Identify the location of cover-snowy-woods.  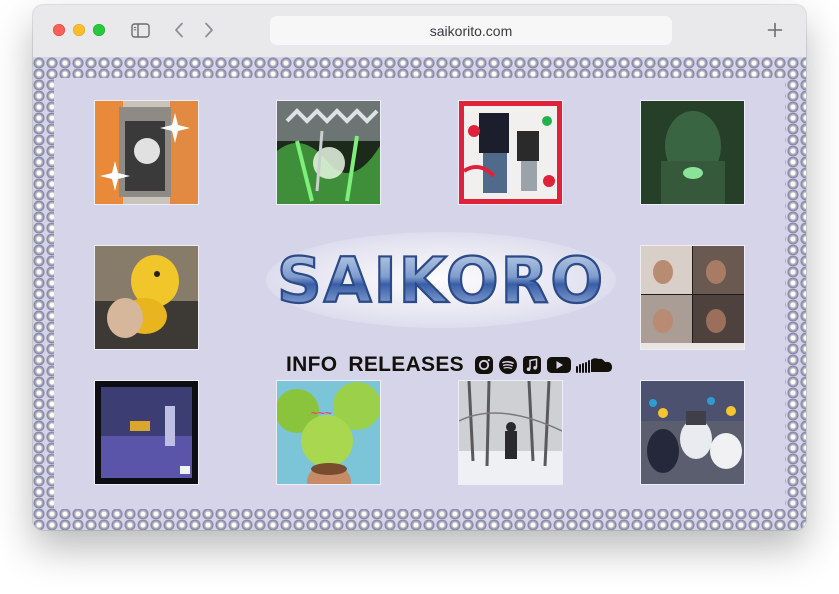
(510, 432).